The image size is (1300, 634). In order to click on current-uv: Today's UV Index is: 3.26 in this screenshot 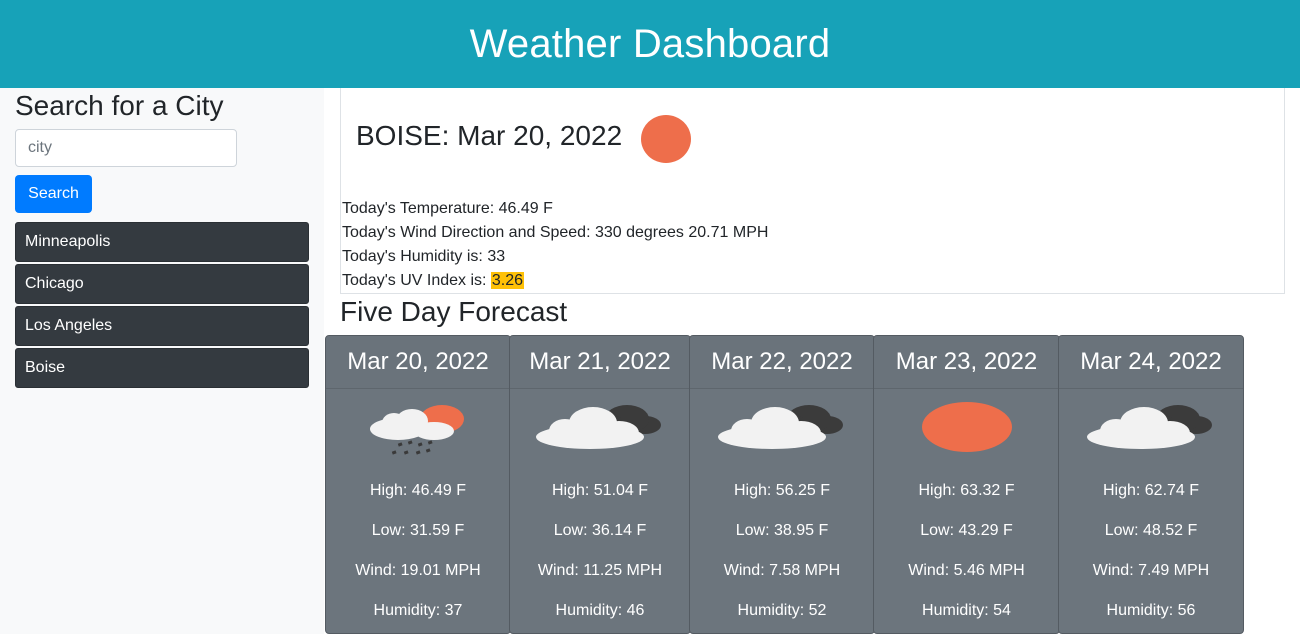, I will do `click(433, 281)`.